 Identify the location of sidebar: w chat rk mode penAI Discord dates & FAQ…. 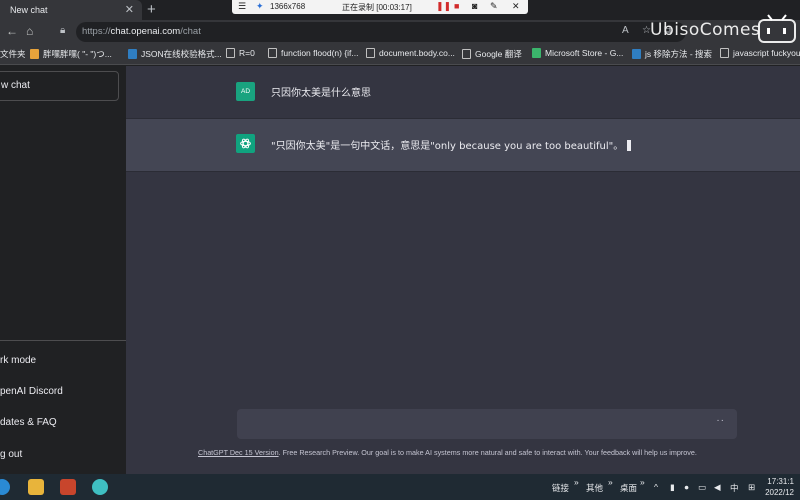
(63, 270).